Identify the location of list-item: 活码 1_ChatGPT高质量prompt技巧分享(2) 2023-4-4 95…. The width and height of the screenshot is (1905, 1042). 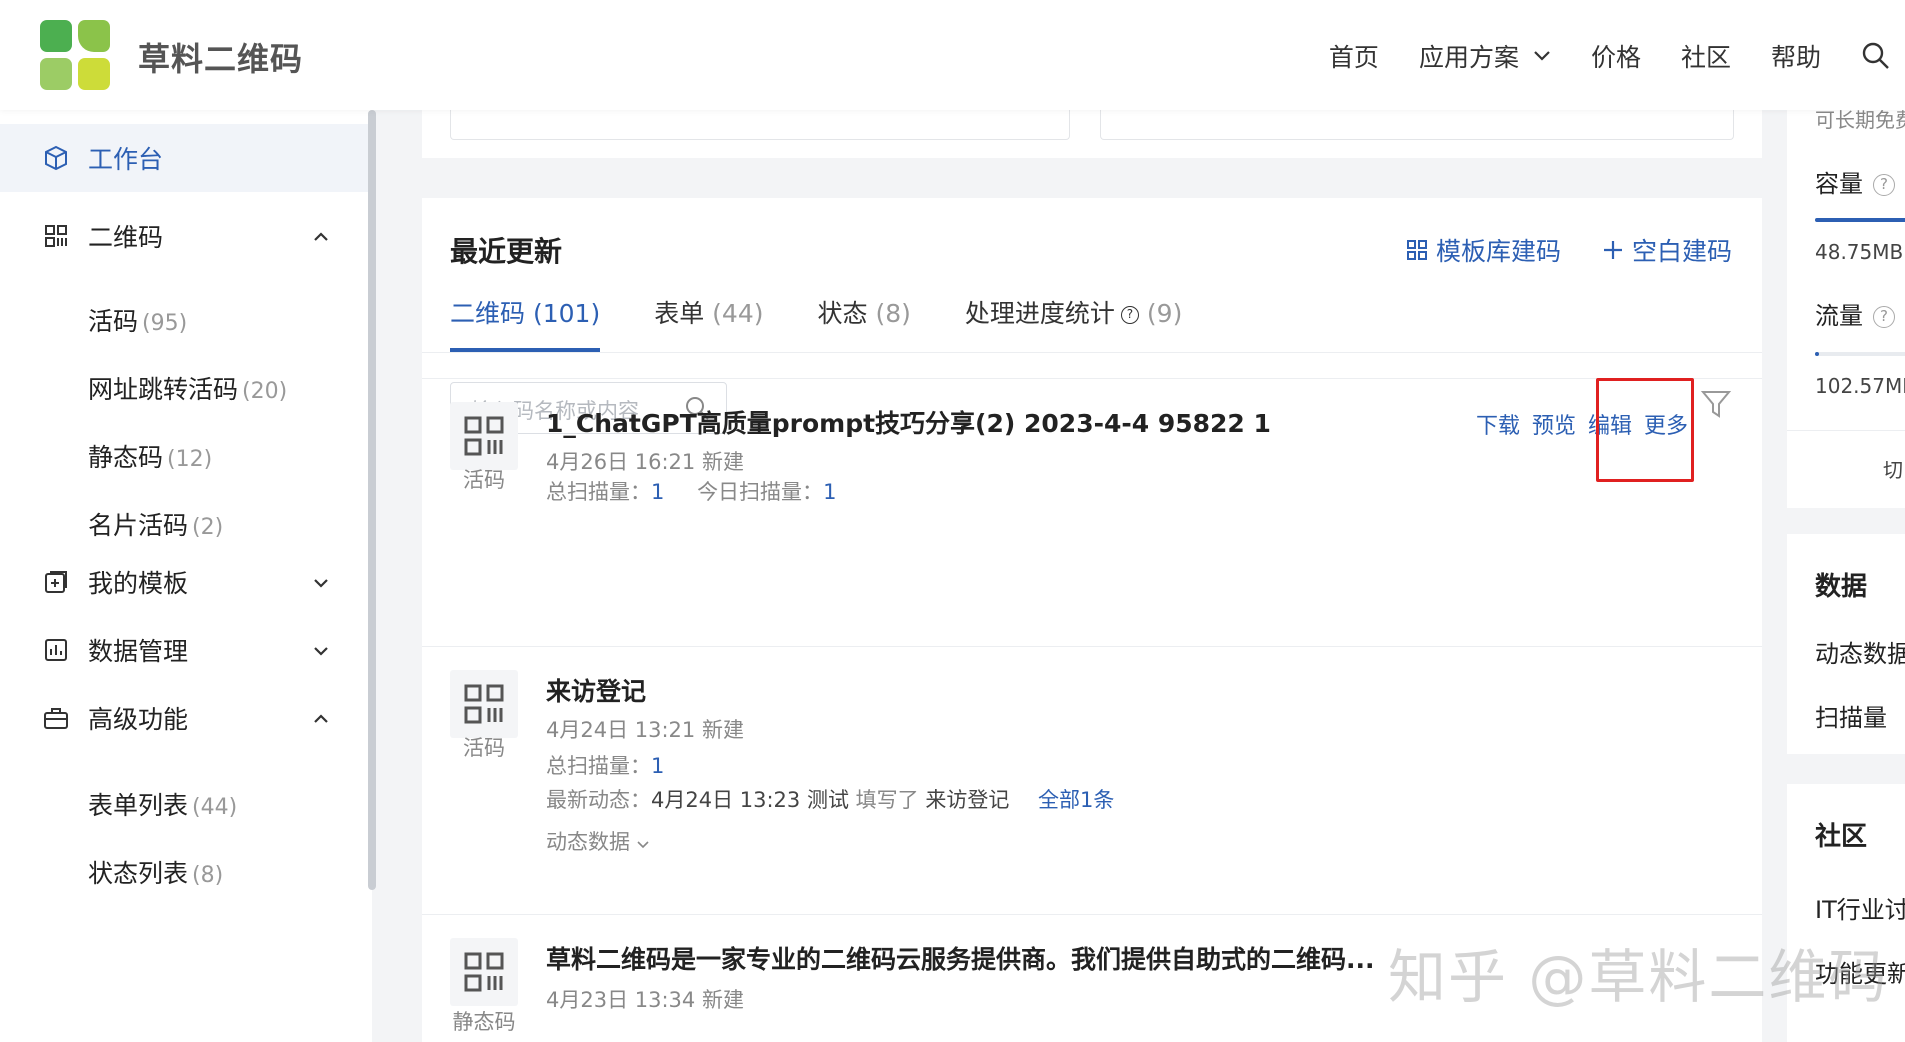
(1092, 456).